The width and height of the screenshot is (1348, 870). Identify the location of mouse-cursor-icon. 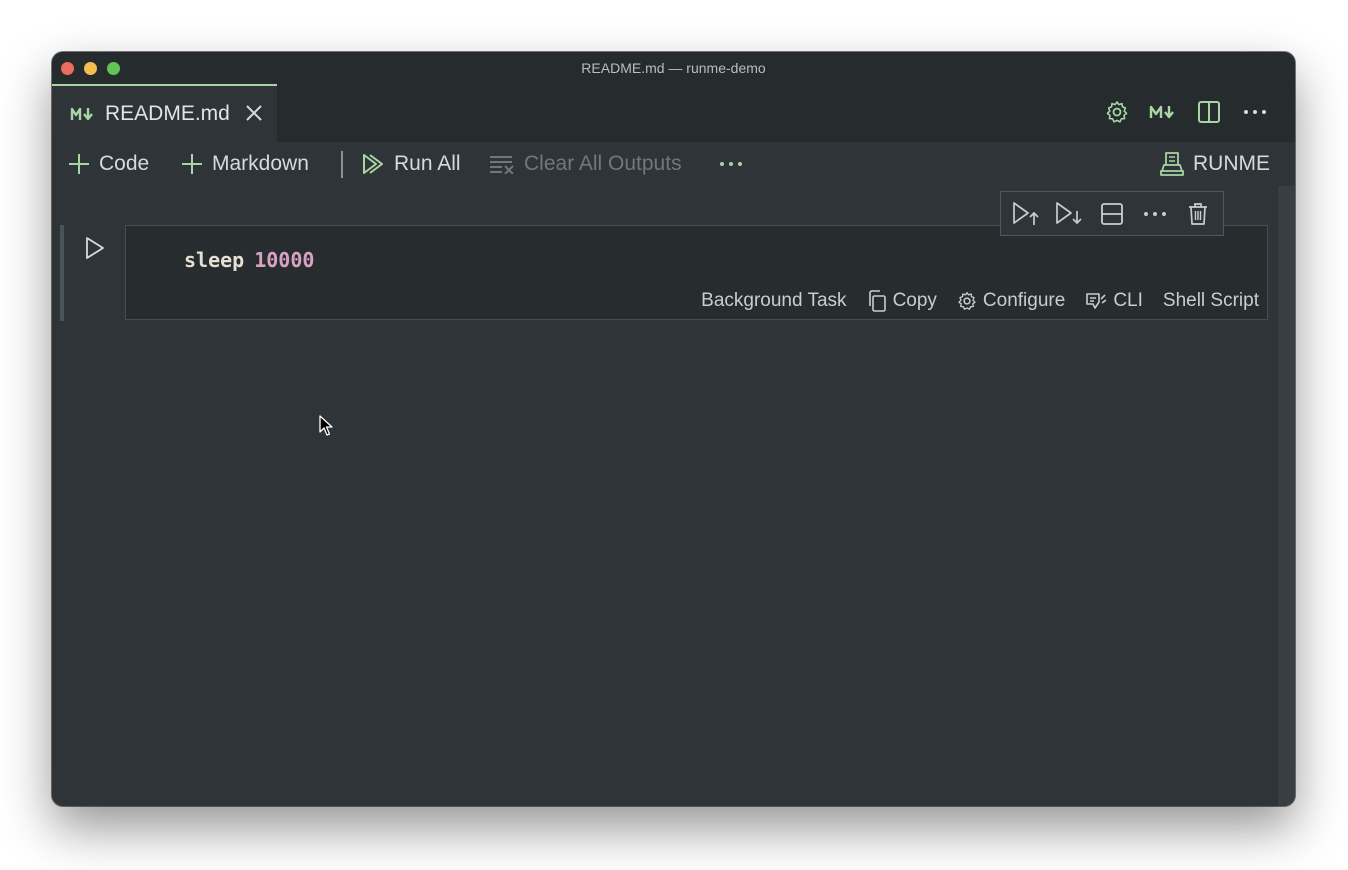
(327, 428).